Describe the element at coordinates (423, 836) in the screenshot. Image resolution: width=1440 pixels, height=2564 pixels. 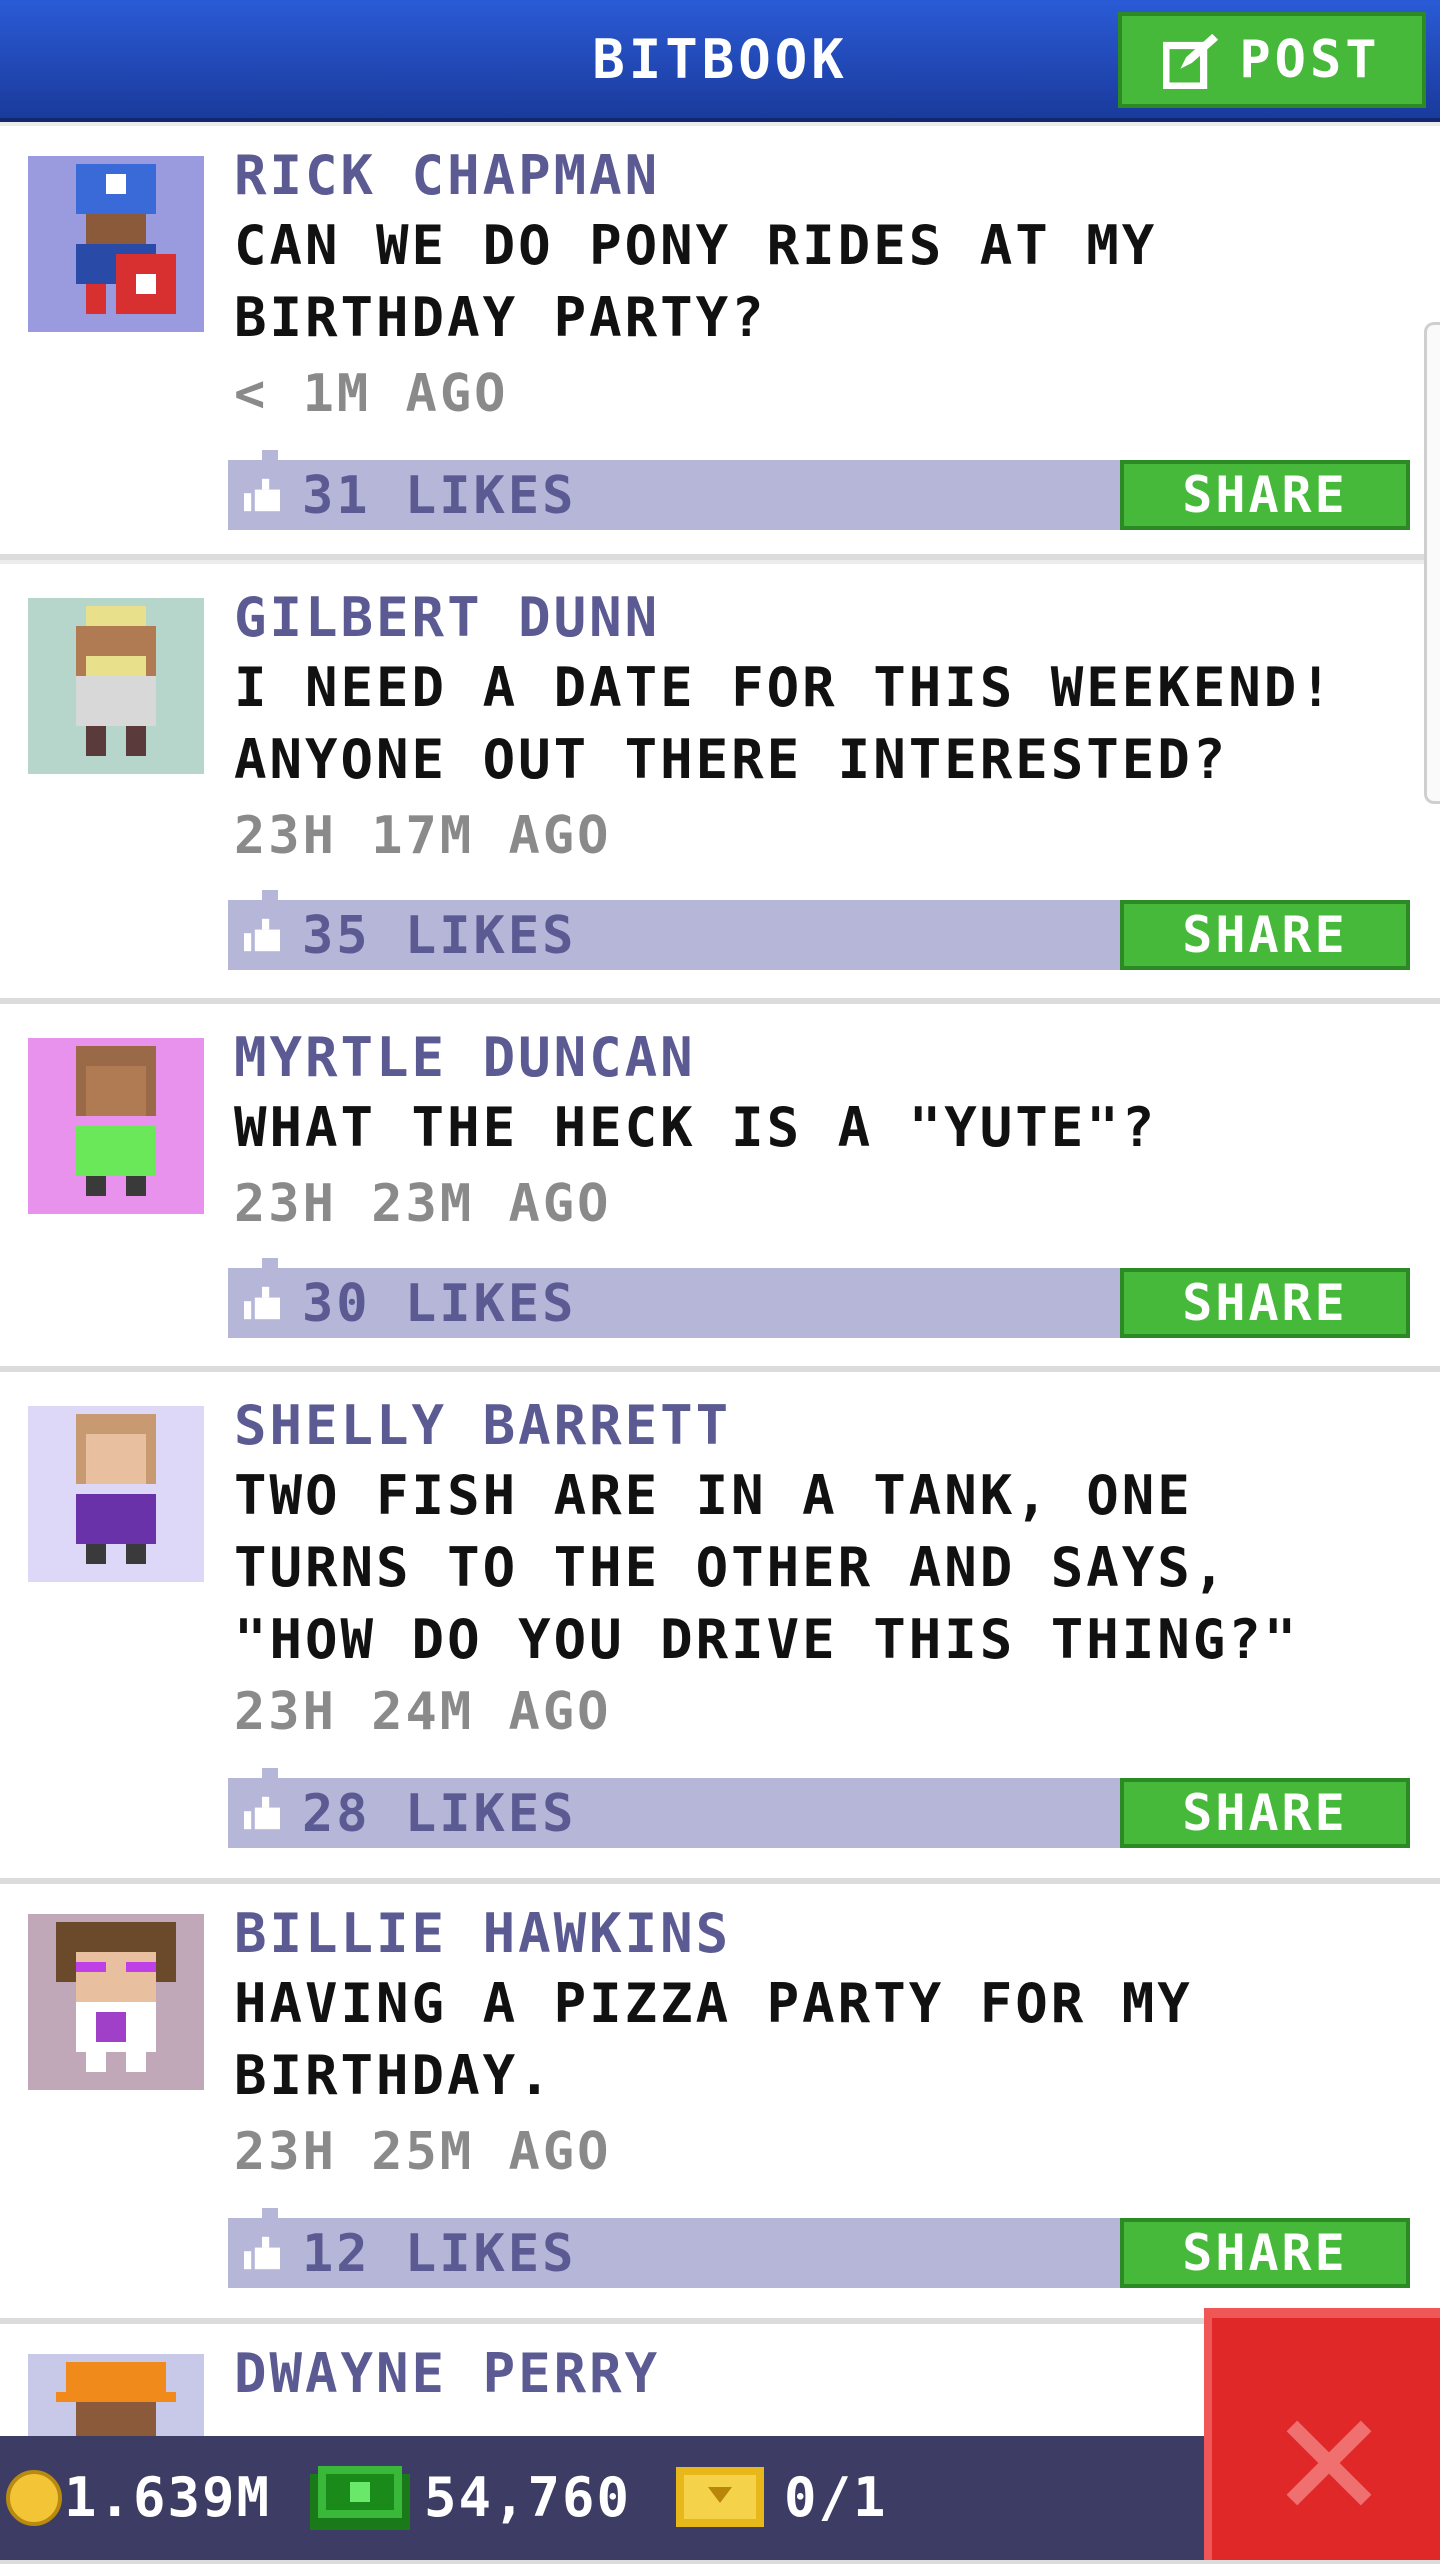
I see `post-time: 23H 17M AGO` at that location.